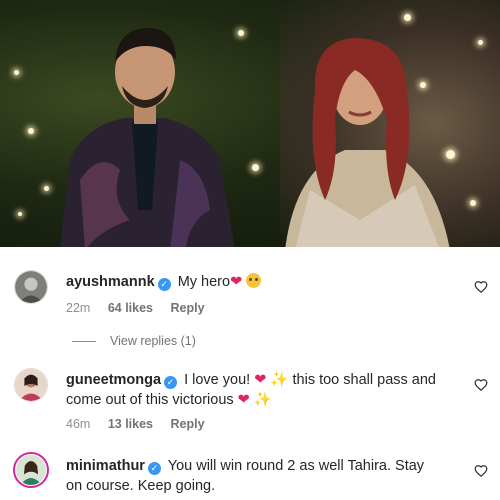  I want to click on comment-likes: 64 likes, so click(130, 308).